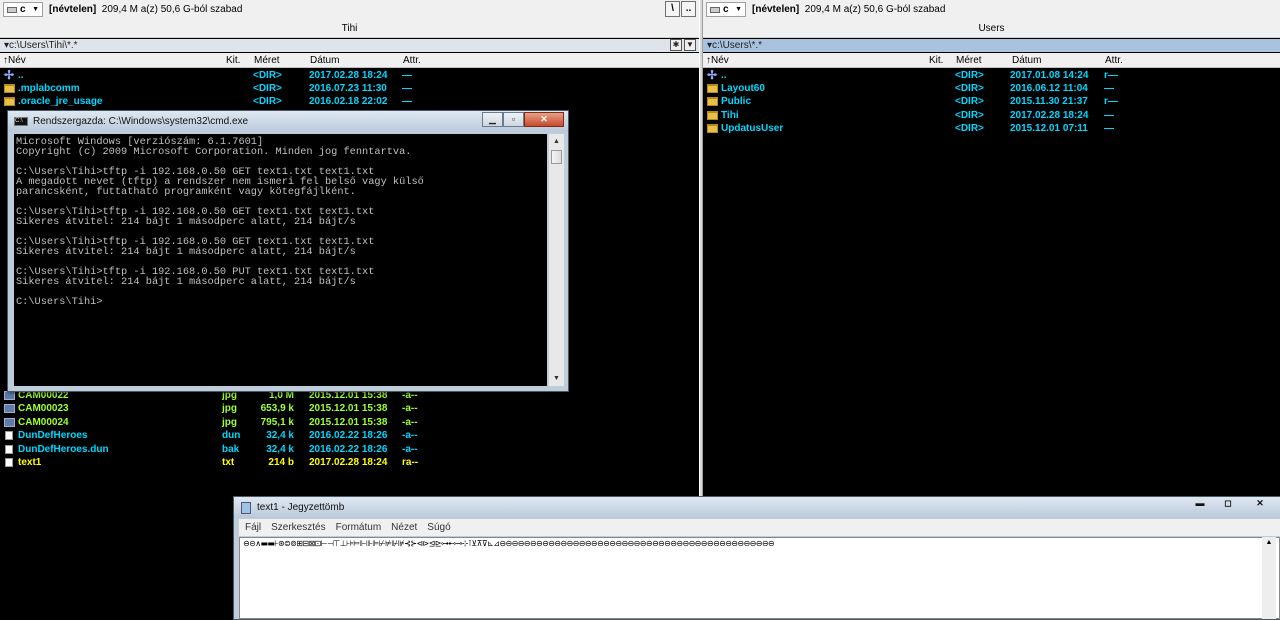 This screenshot has height=620, width=1280. Describe the element at coordinates (743, 89) in the screenshot. I see `file-name: Layout60` at that location.